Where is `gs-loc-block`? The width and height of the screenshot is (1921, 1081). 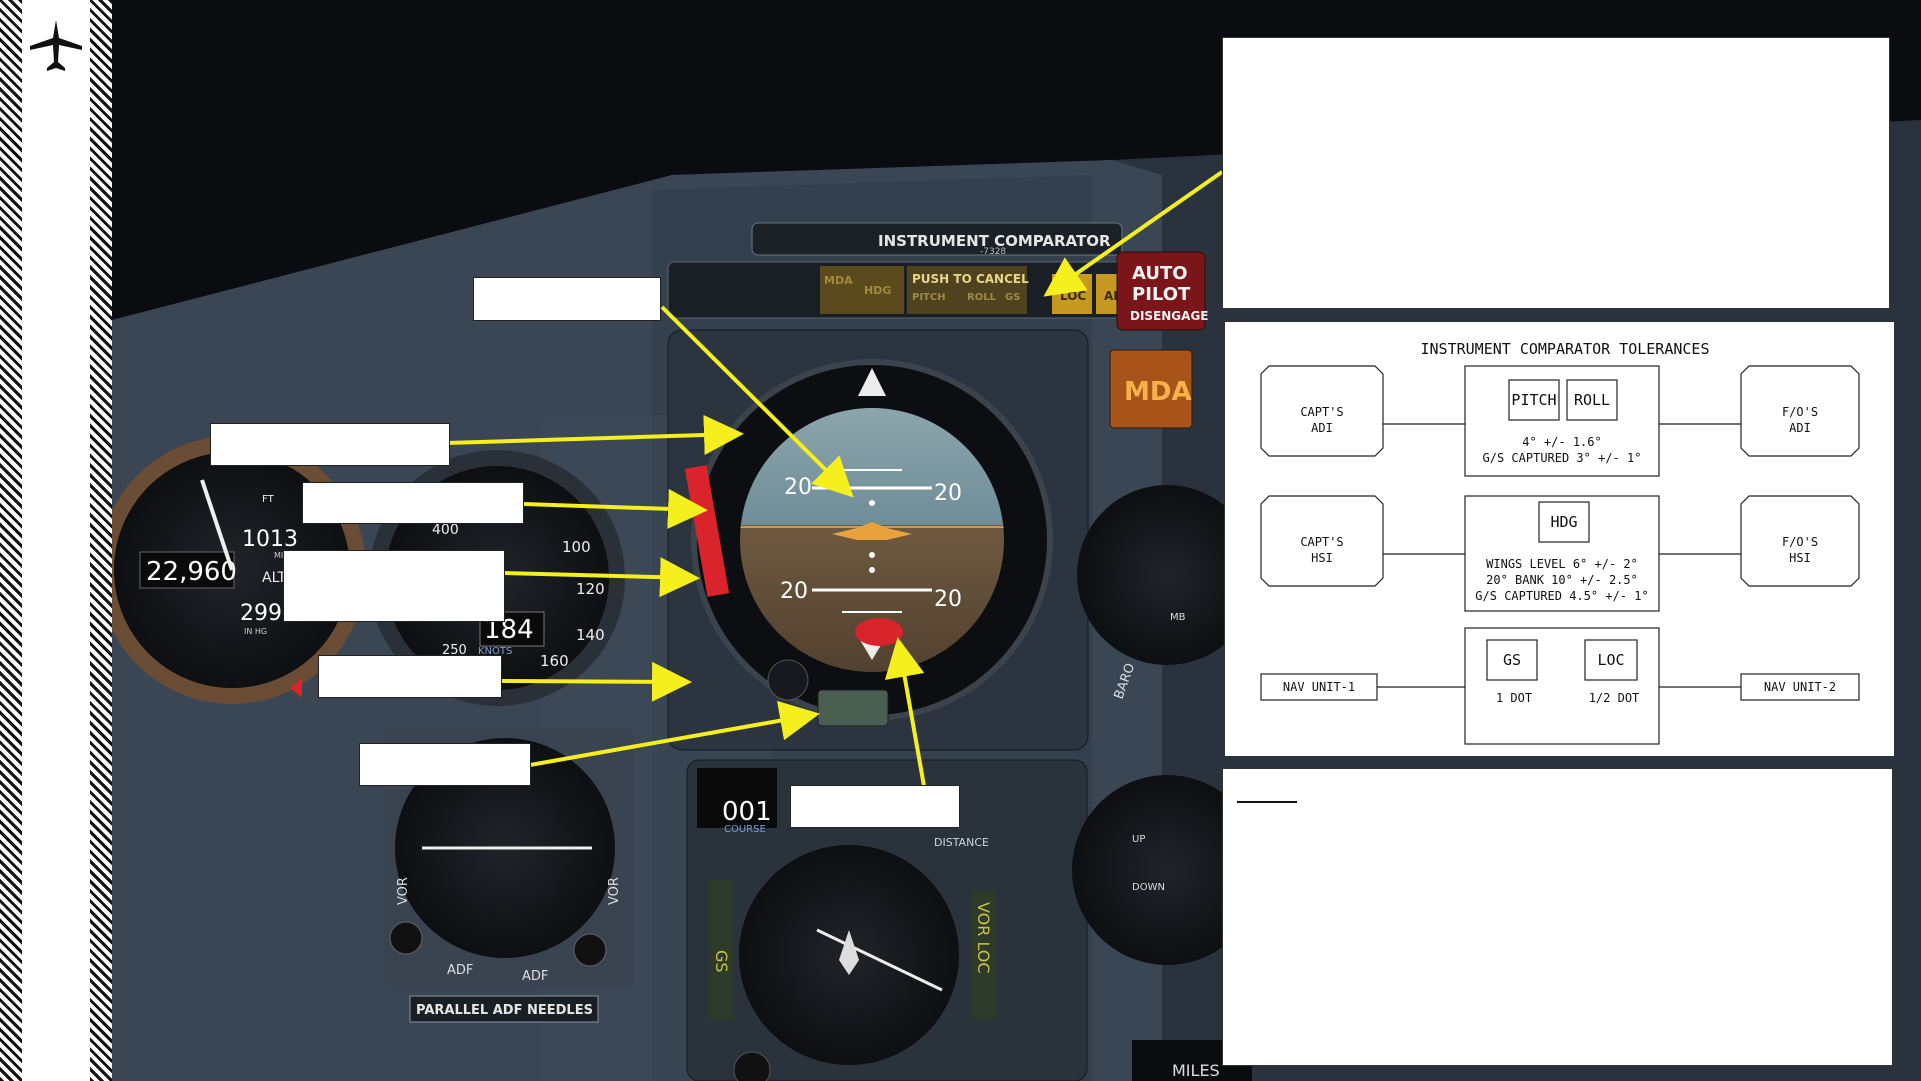 gs-loc-block is located at coordinates (1562, 686).